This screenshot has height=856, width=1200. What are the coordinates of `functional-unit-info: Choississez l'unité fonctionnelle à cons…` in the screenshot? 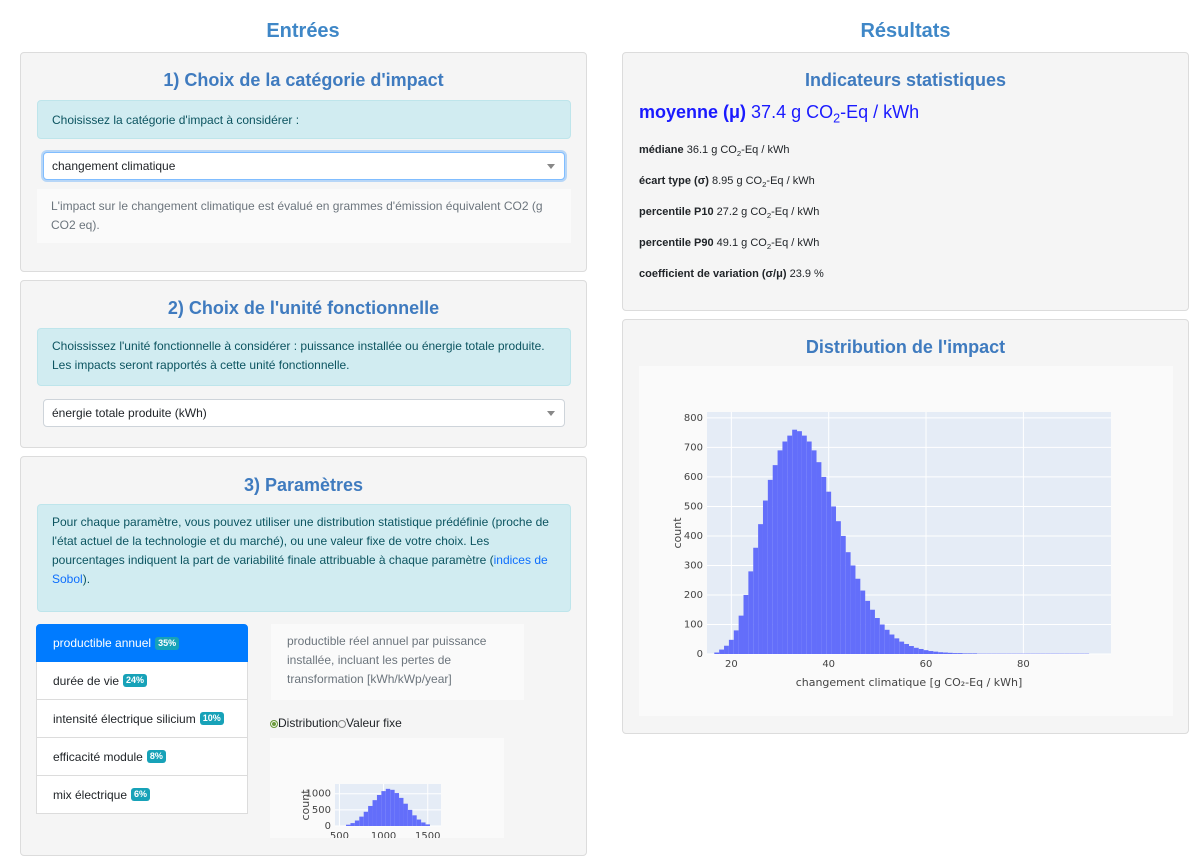 It's located at (304, 357).